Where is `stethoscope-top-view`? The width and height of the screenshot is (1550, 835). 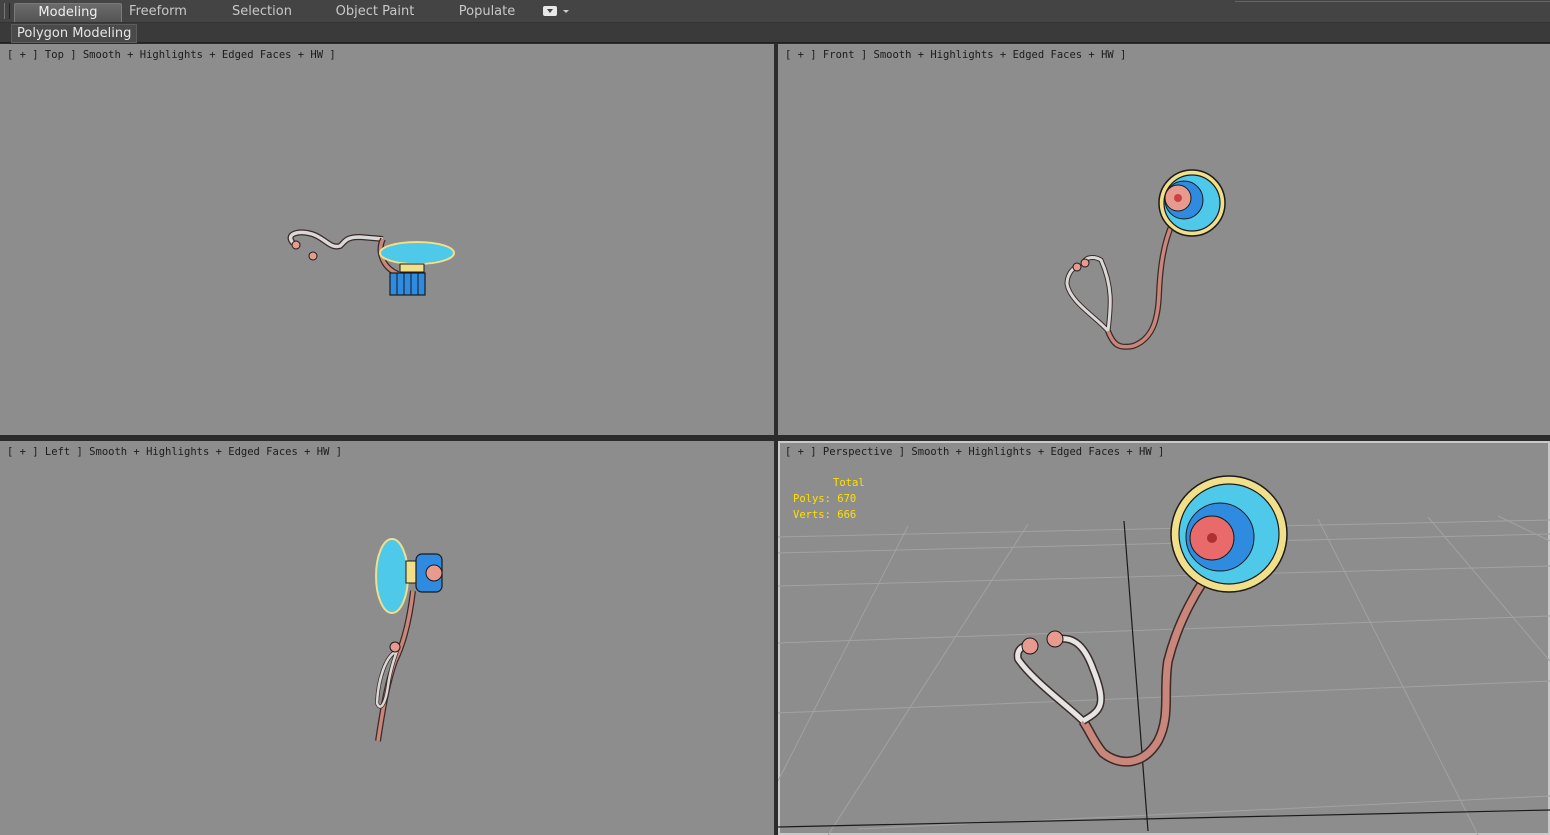 stethoscope-top-view is located at coordinates (371, 262).